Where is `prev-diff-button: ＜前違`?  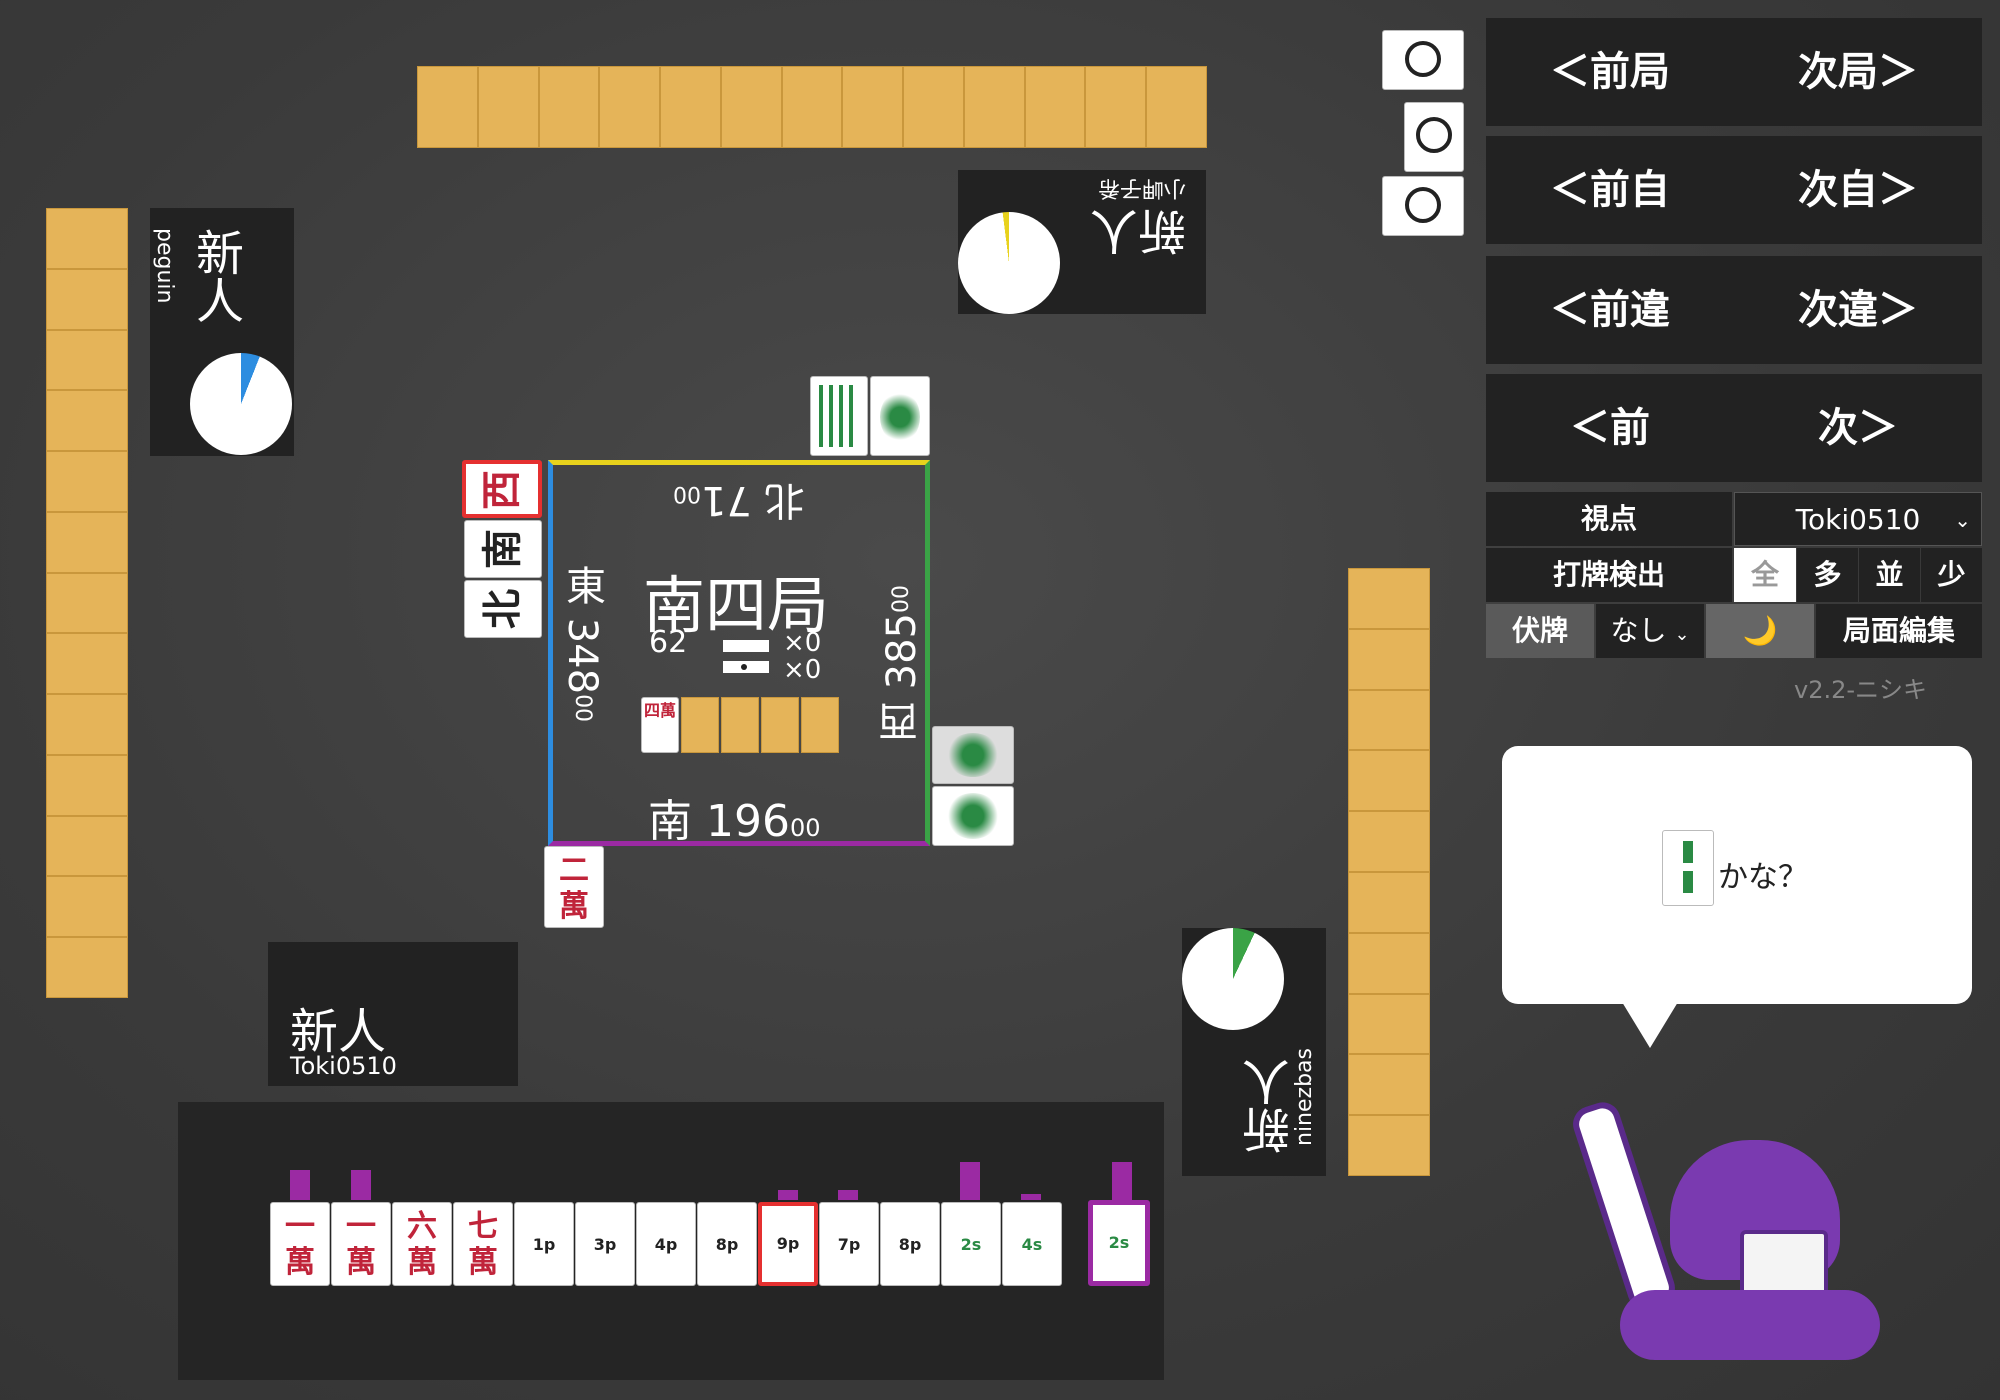 prev-diff-button: ＜前違 is located at coordinates (1610, 310).